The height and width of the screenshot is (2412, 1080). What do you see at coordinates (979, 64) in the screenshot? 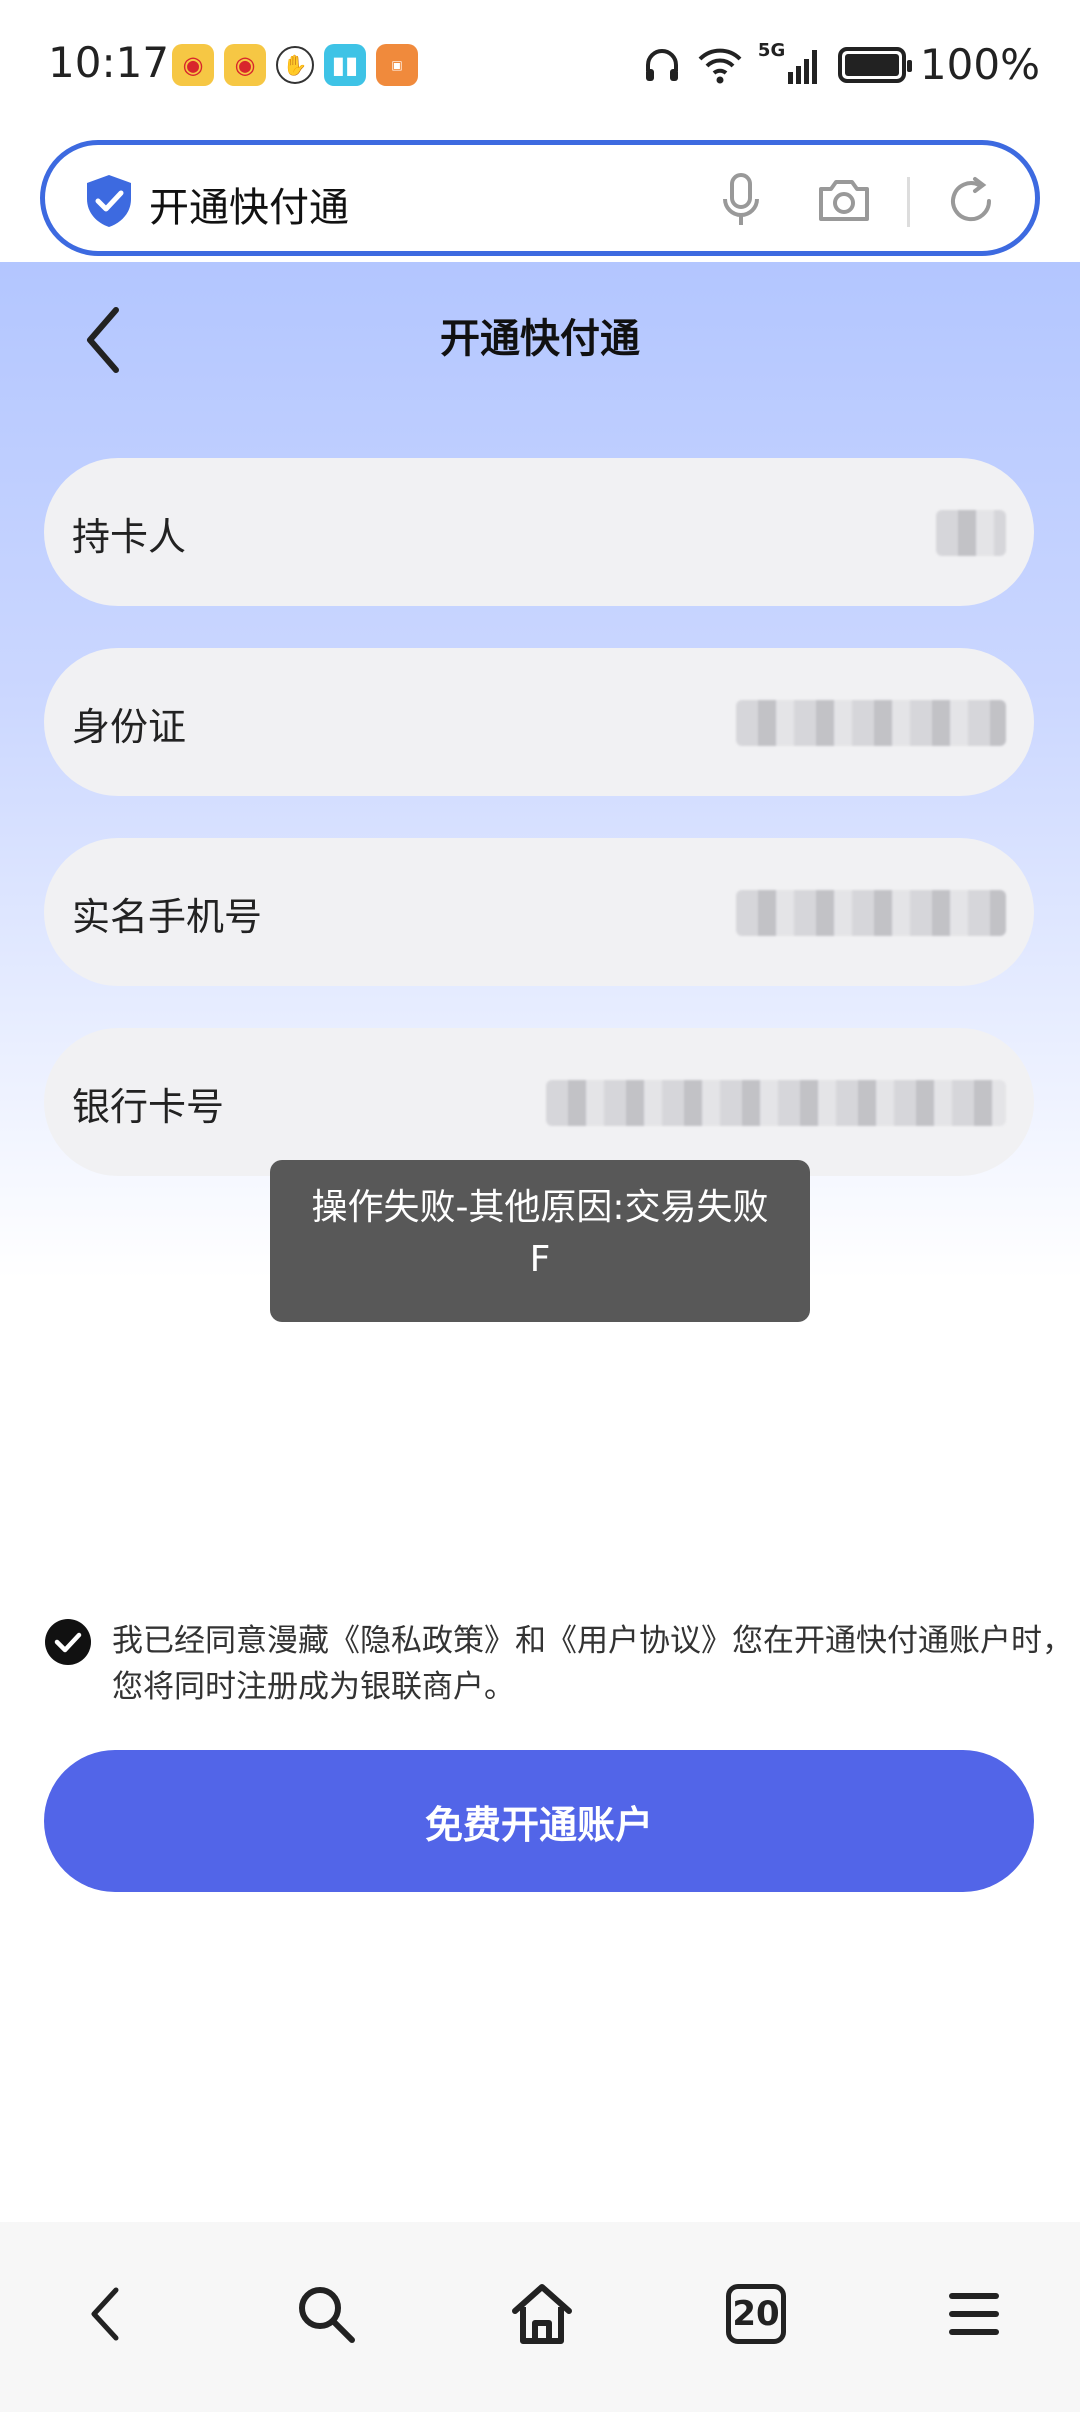
I see `battery-percent: 100%` at bounding box center [979, 64].